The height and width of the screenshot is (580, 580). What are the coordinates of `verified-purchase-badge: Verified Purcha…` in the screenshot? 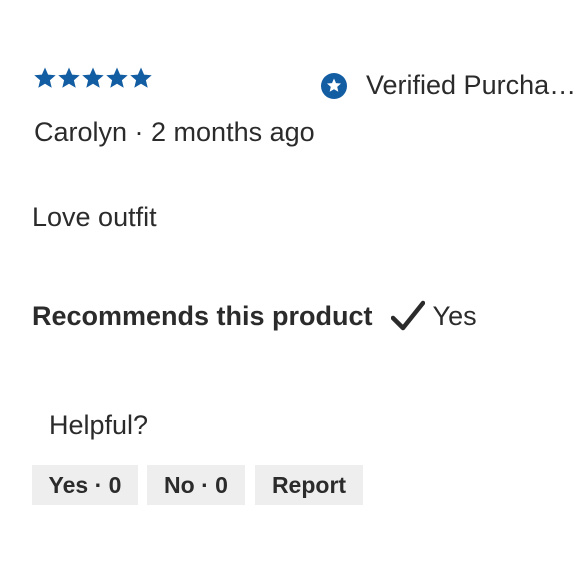 It's located at (448, 85).